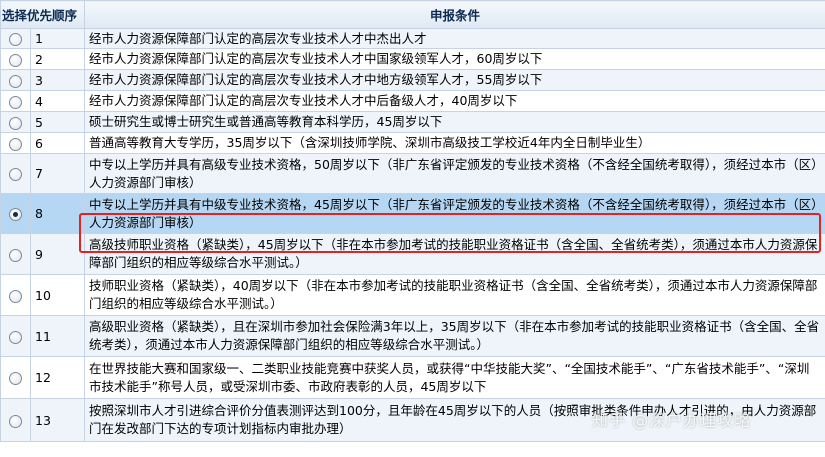 Image resolution: width=825 pixels, height=457 pixels. What do you see at coordinates (57, 173) in the screenshot?
I see `priority-order: 7` at bounding box center [57, 173].